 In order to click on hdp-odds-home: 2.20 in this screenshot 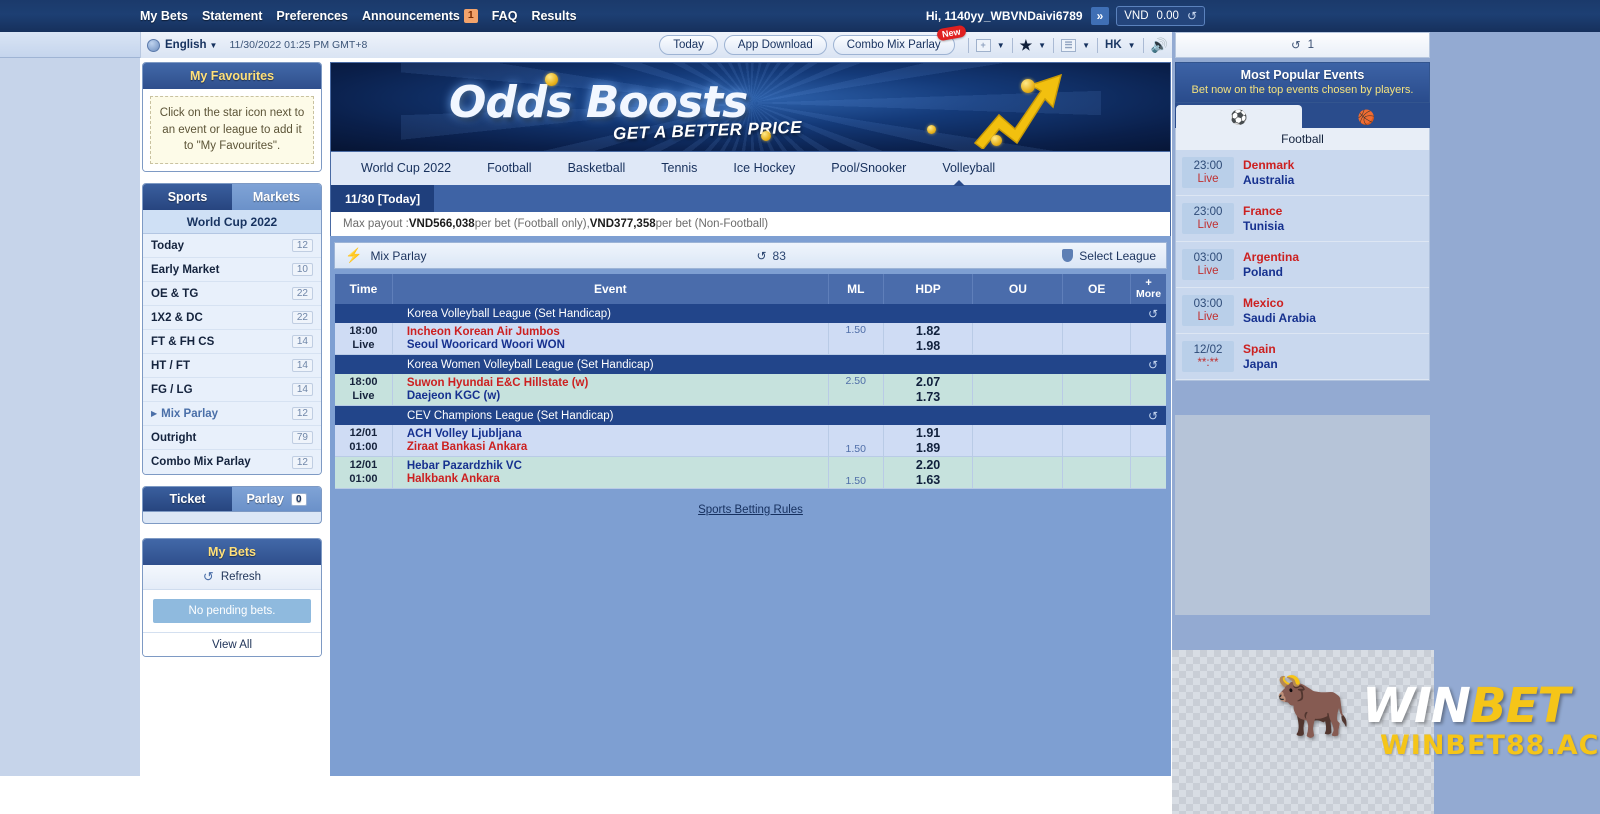, I will do `click(928, 465)`.